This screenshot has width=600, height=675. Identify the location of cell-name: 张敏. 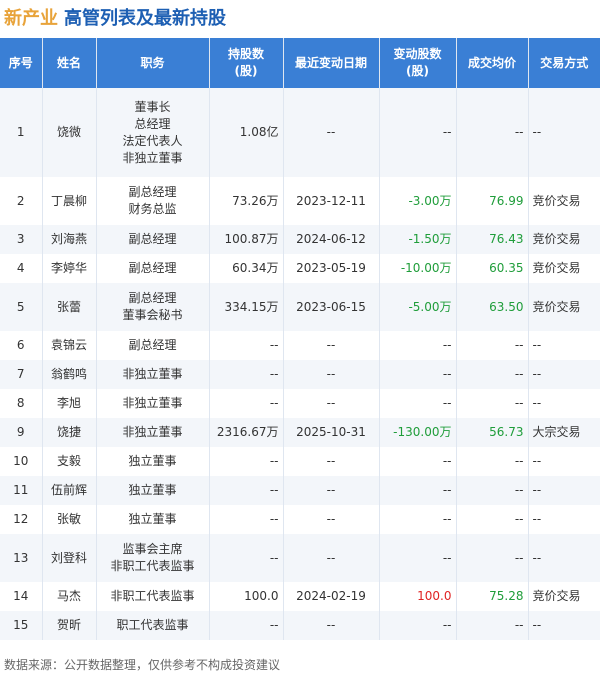
(69, 519).